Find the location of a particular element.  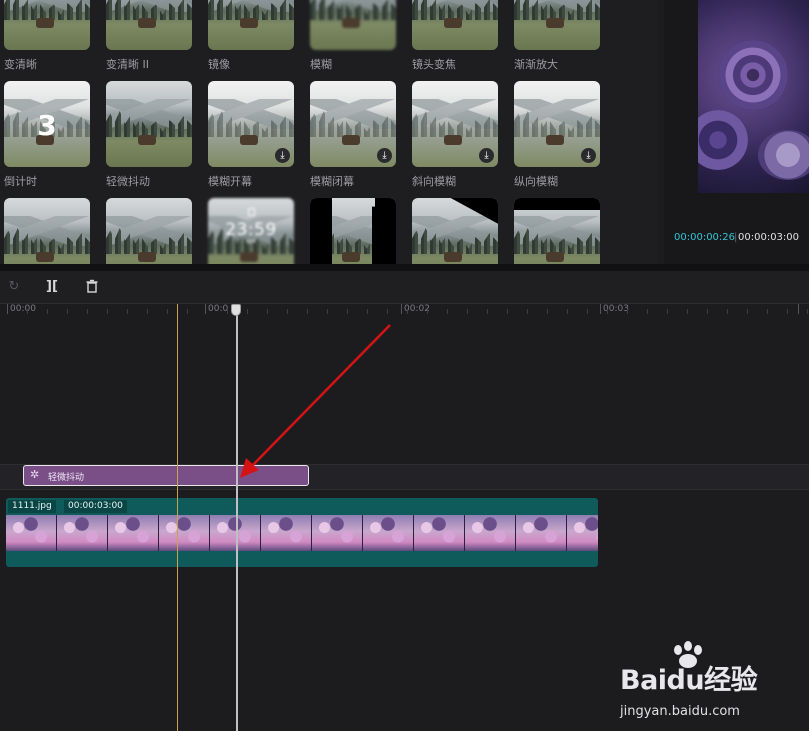

watermark-logo: Baidu经验 is located at coordinates (689, 680).